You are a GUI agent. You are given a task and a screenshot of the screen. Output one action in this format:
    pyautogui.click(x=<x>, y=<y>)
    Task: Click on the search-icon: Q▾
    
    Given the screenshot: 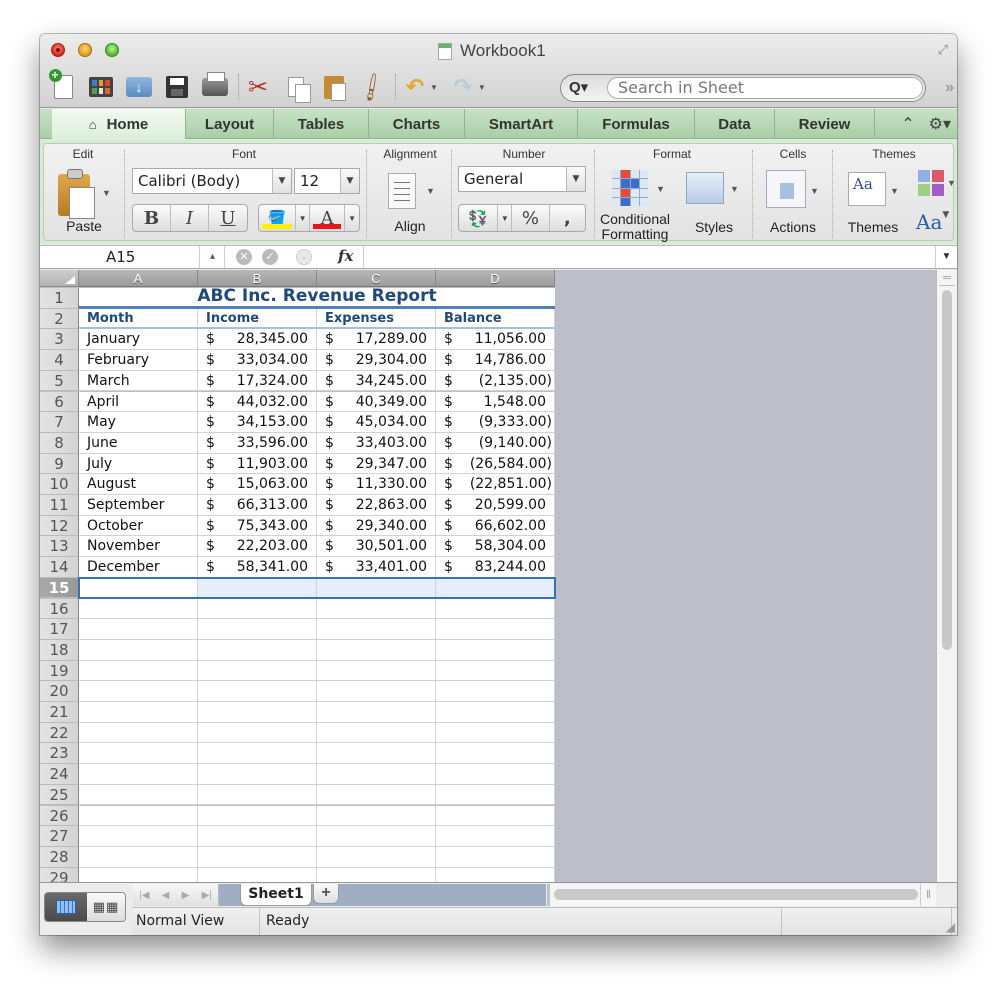 What is the action you would take?
    pyautogui.click(x=578, y=87)
    